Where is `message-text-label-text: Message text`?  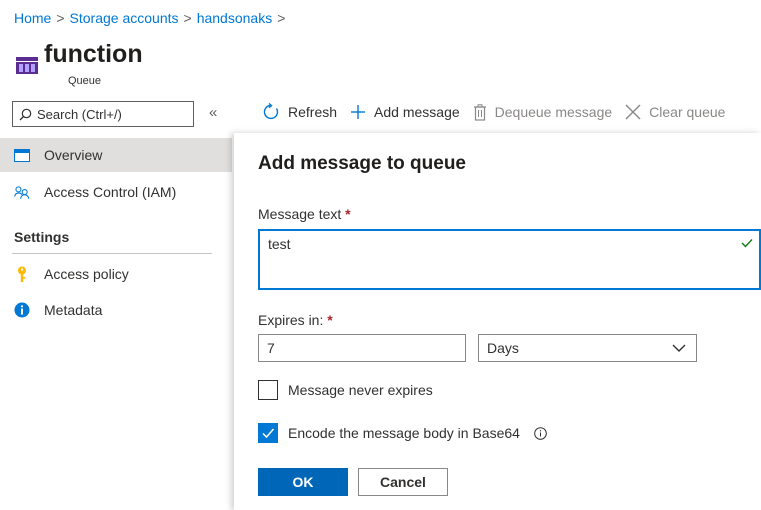 message-text-label-text: Message text is located at coordinates (300, 214).